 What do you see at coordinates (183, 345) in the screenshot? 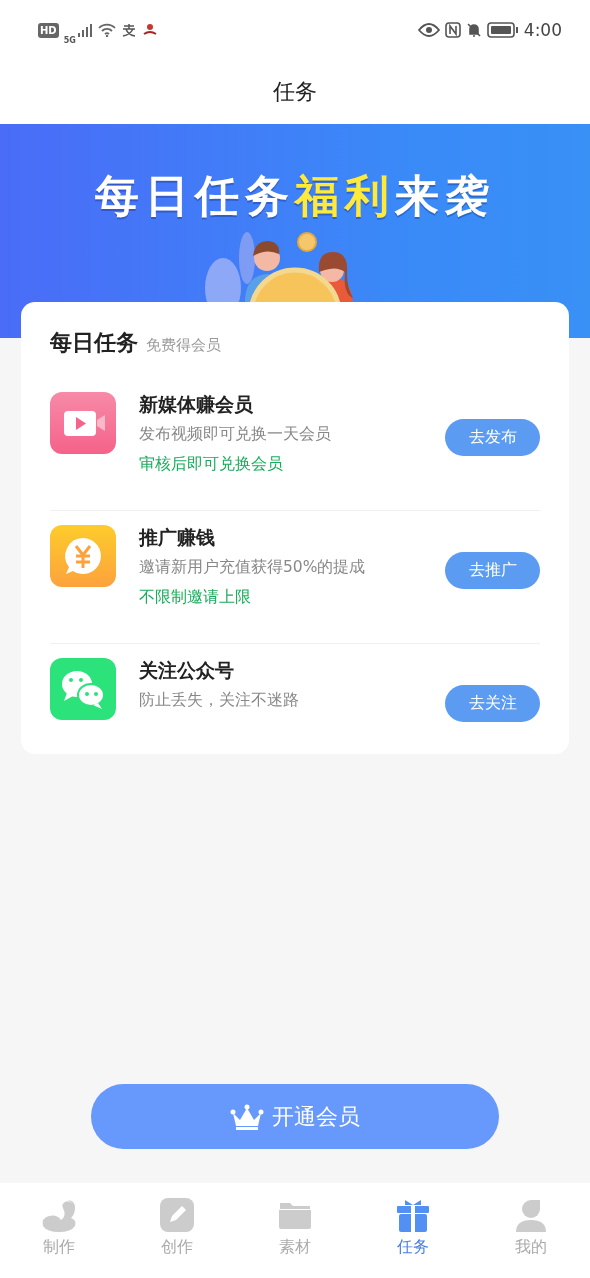
I see `section-subtitle: 免费得会员` at bounding box center [183, 345].